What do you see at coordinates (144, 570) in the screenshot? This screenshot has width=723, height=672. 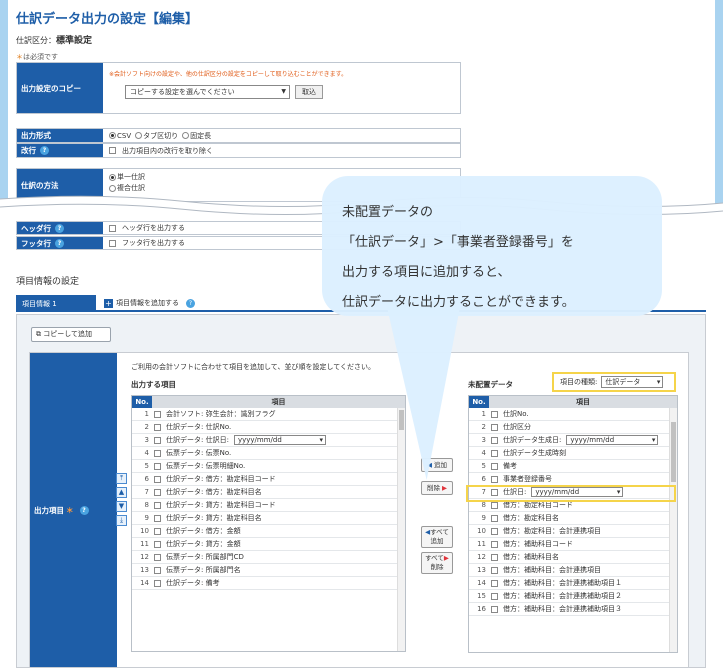 I see `row-number: 13` at bounding box center [144, 570].